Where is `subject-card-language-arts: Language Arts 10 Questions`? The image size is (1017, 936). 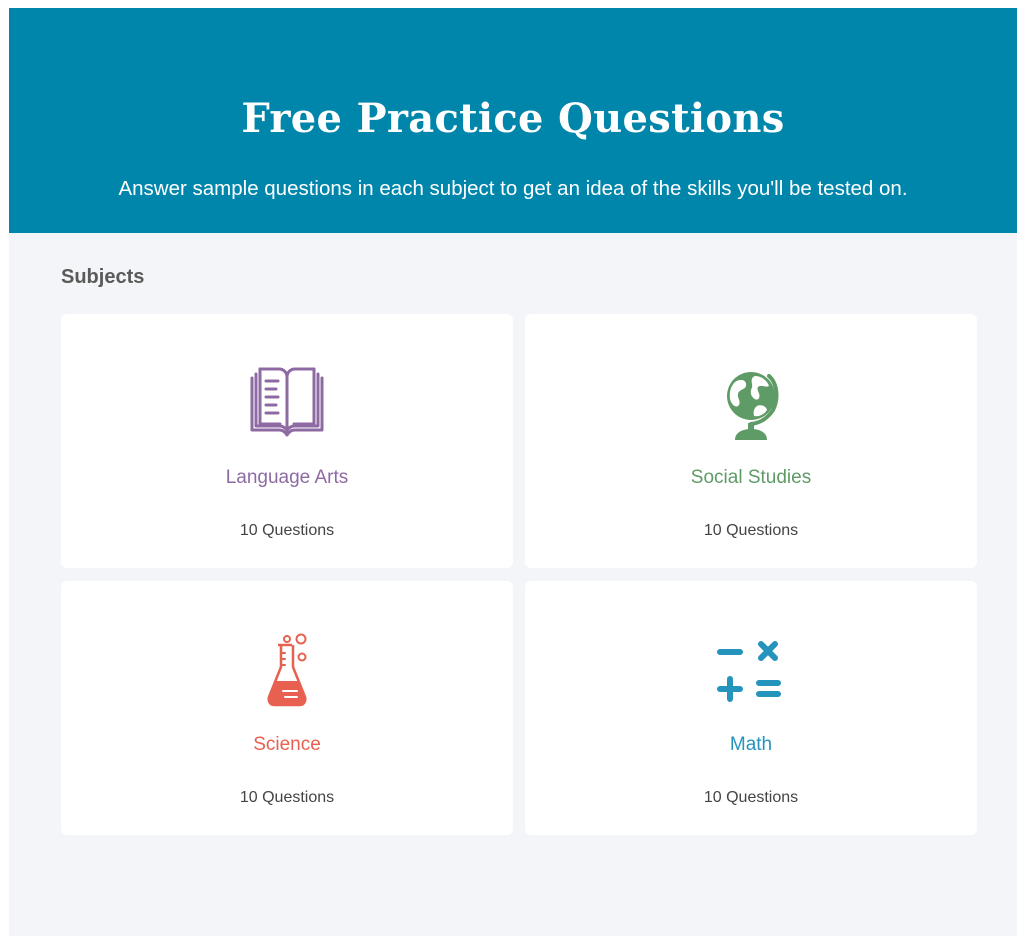 subject-card-language-arts: Language Arts 10 Questions is located at coordinates (287, 441).